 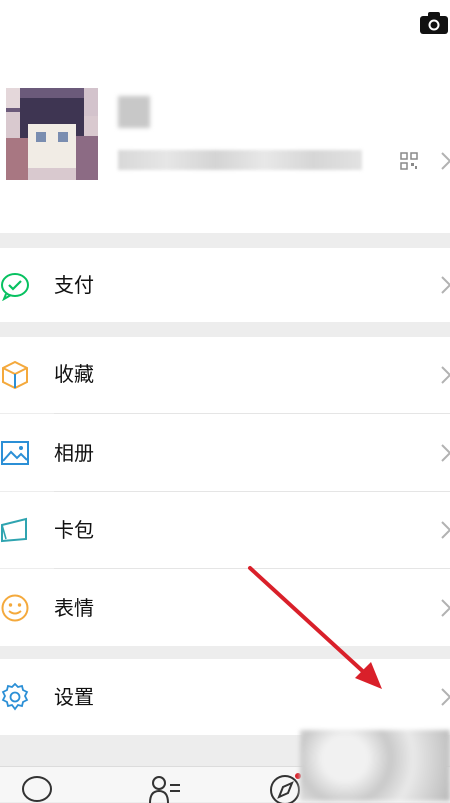 I want to click on menu-item-label: 相册, so click(x=74, y=453).